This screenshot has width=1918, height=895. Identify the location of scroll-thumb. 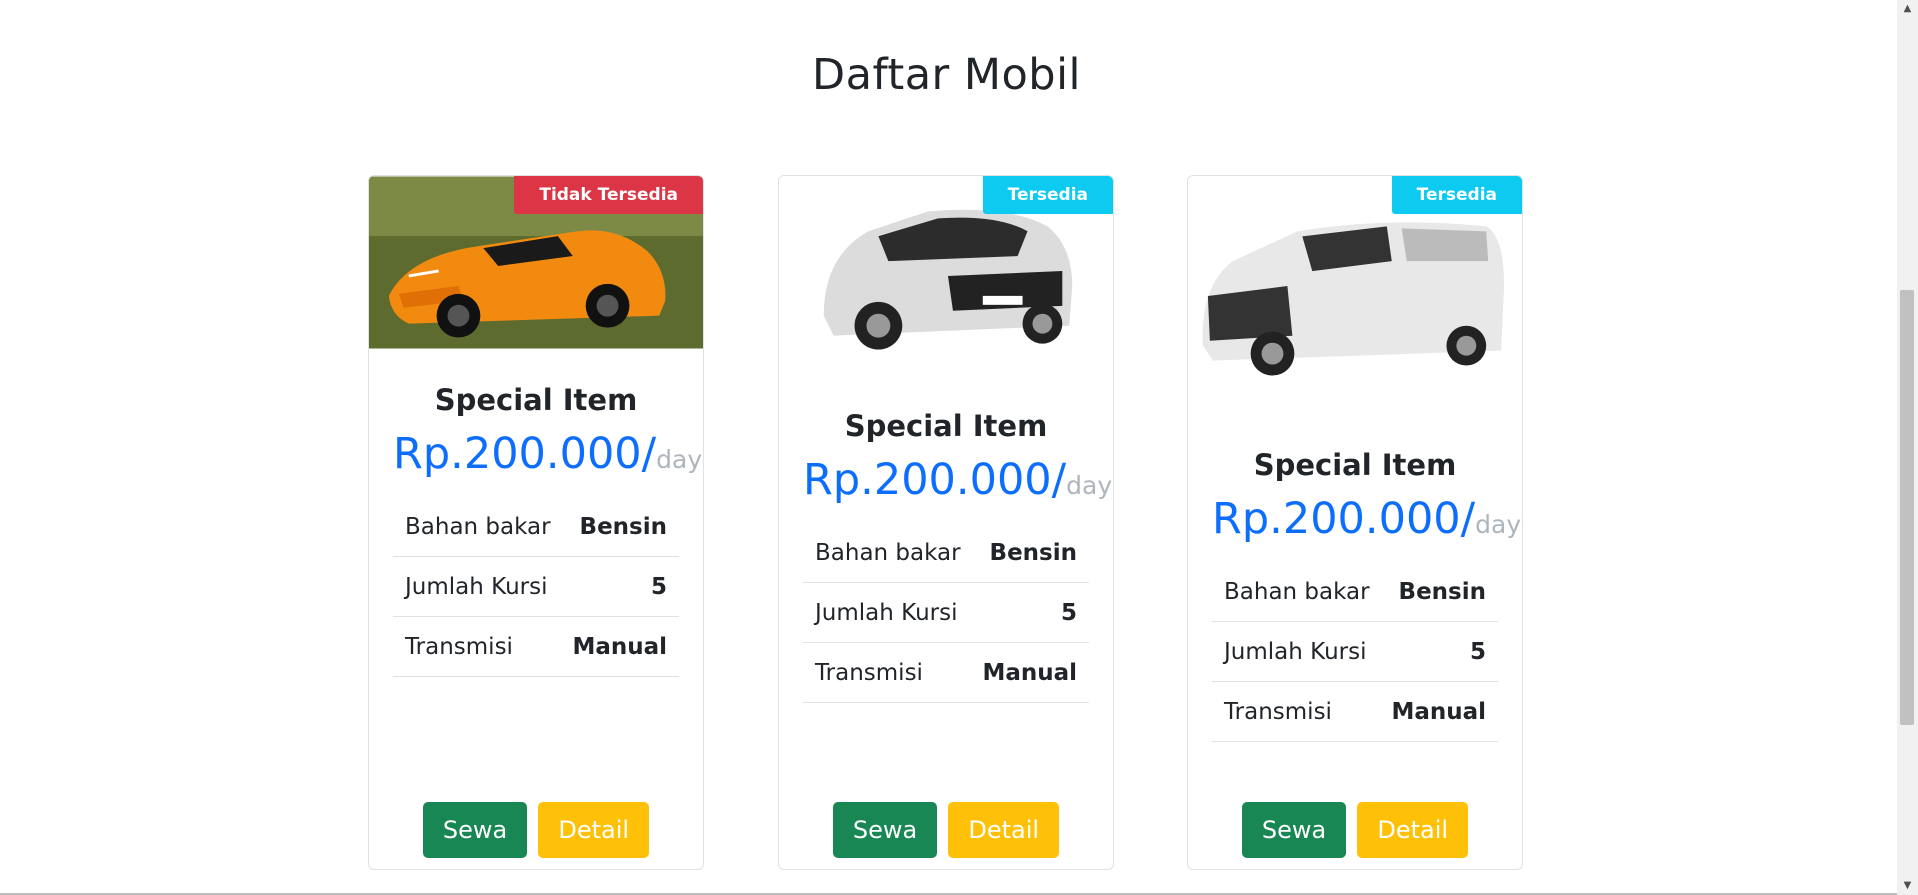
(1907, 507).